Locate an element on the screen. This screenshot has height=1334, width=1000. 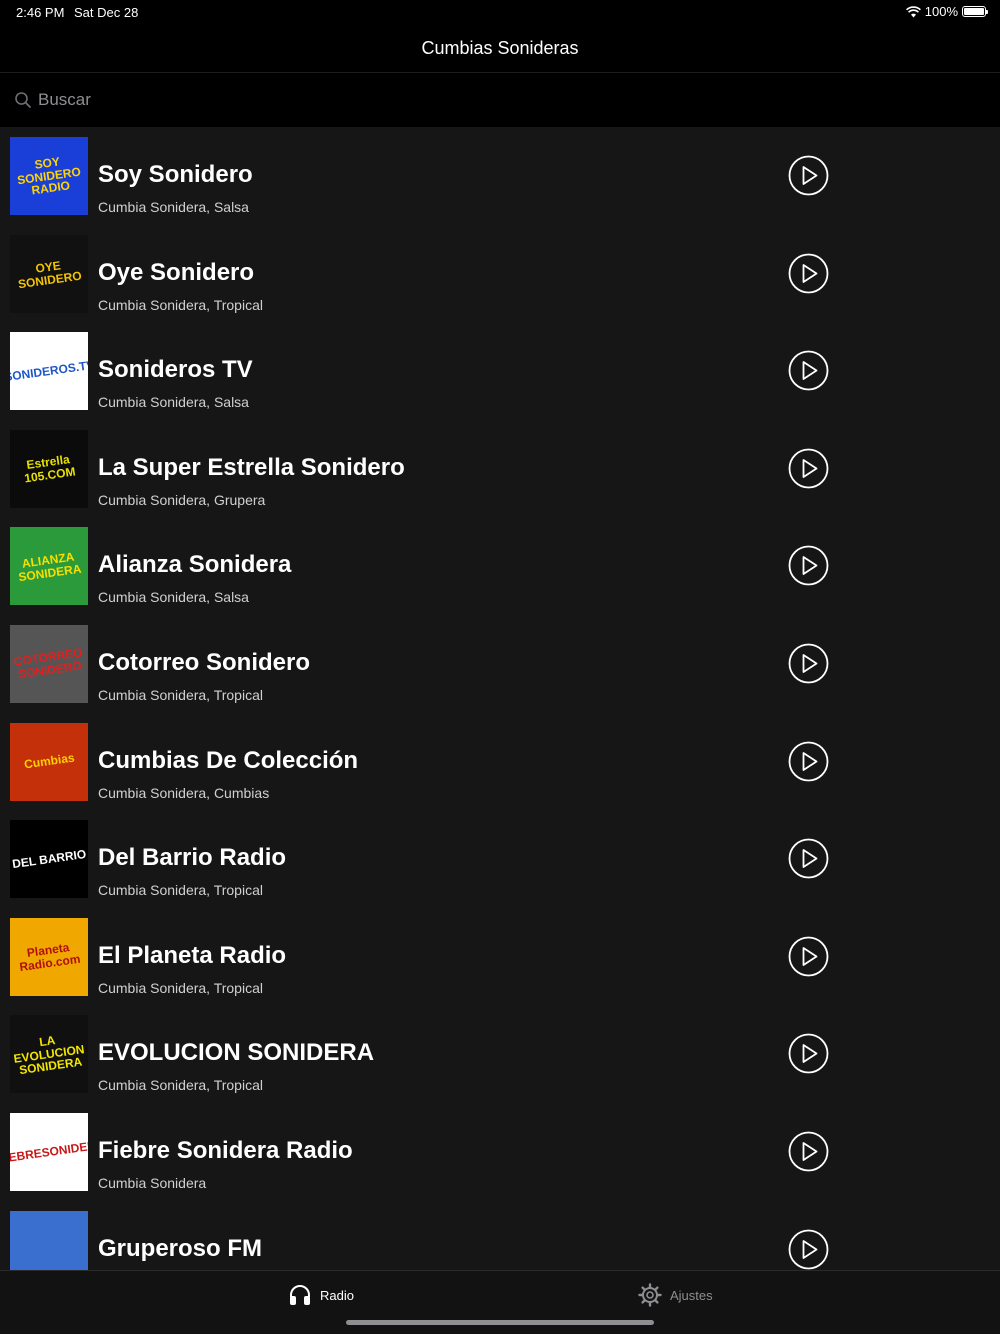
station-name: EVOLUCION SONIDERA is located at coordinates (236, 1053).